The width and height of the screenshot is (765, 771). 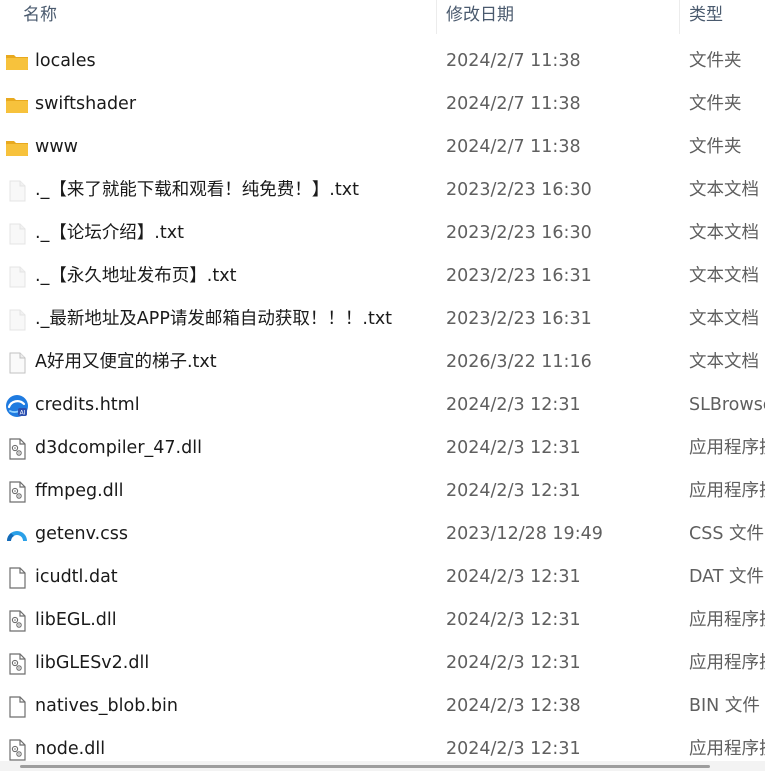 What do you see at coordinates (92, 663) in the screenshot?
I see `file-name: libGLESv2.dll` at bounding box center [92, 663].